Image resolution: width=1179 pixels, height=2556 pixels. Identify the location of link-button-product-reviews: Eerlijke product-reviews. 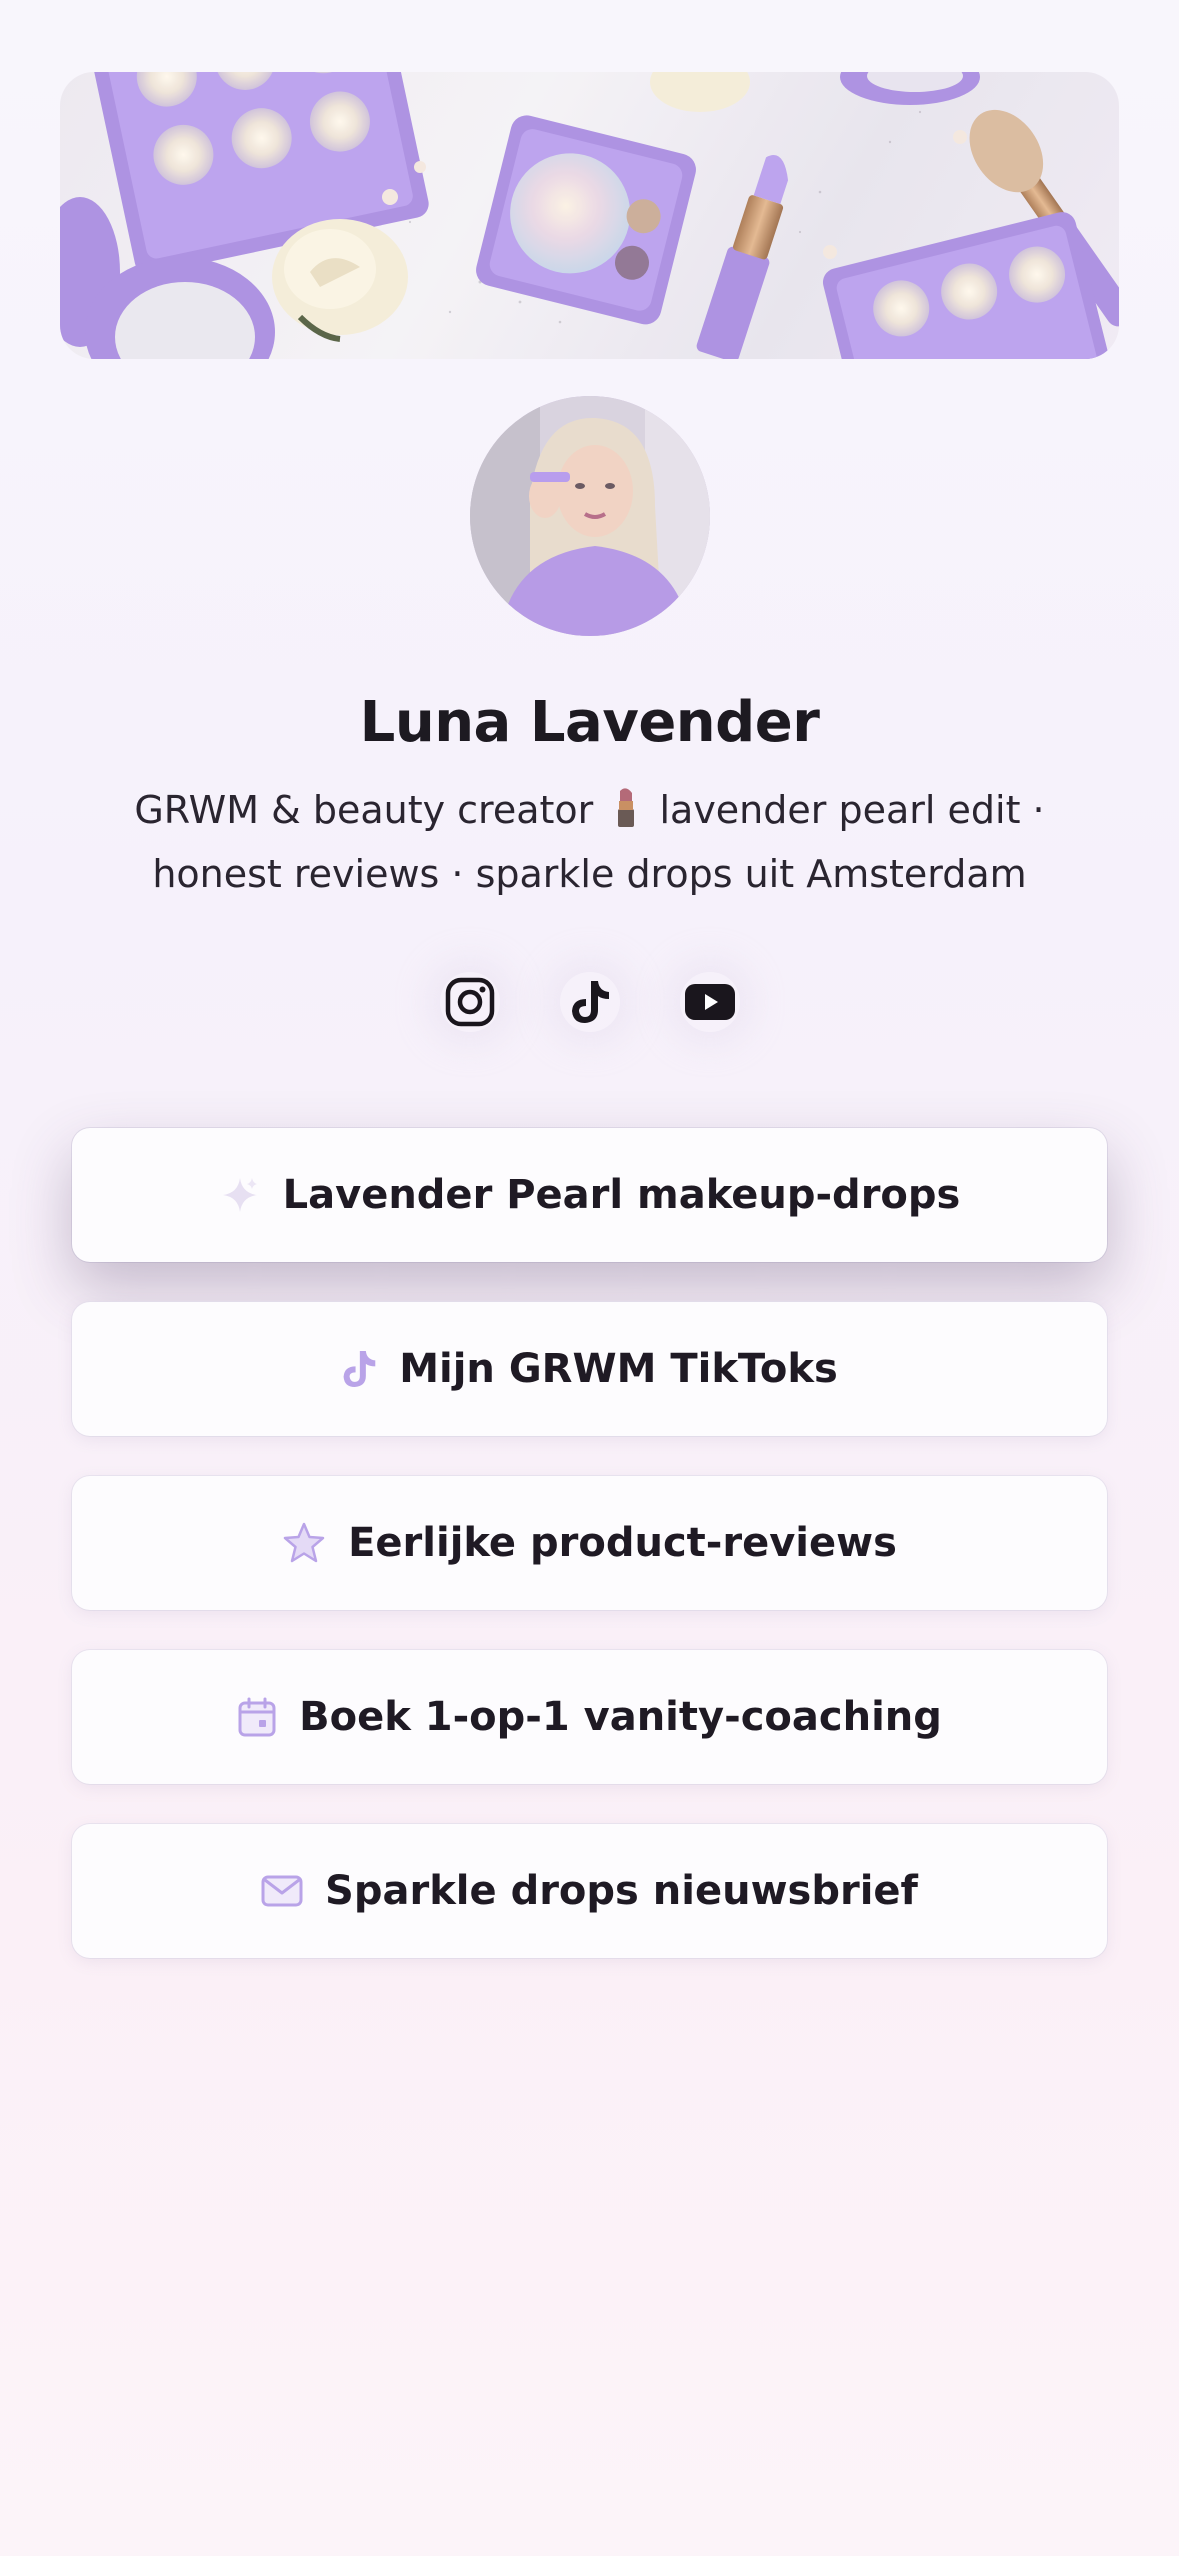
(589, 1543).